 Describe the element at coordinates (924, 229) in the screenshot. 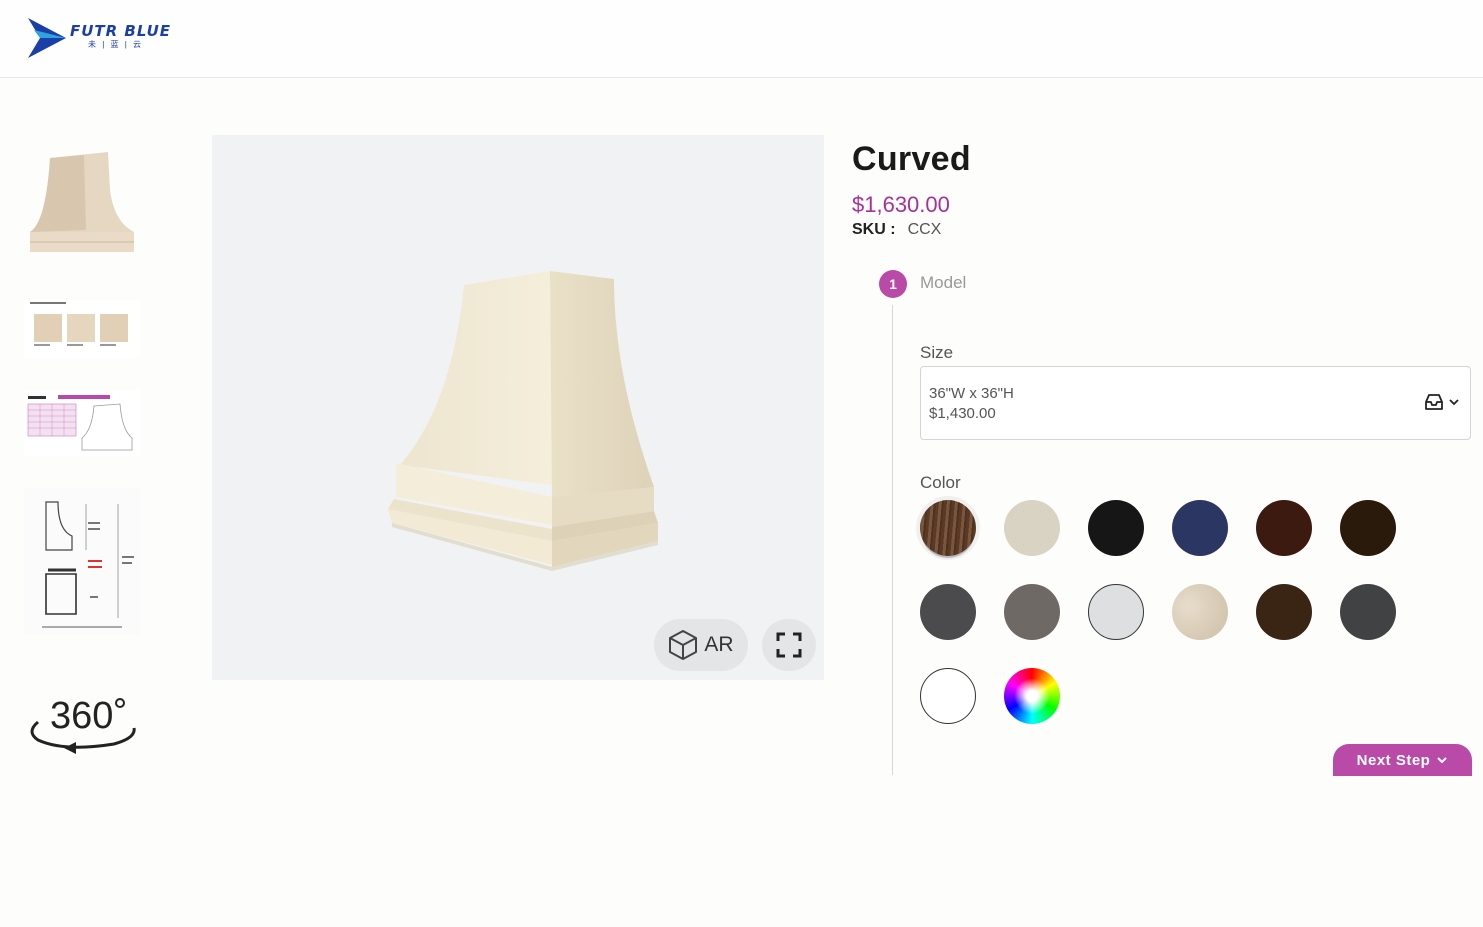

I see `sku-value: CCX` at that location.